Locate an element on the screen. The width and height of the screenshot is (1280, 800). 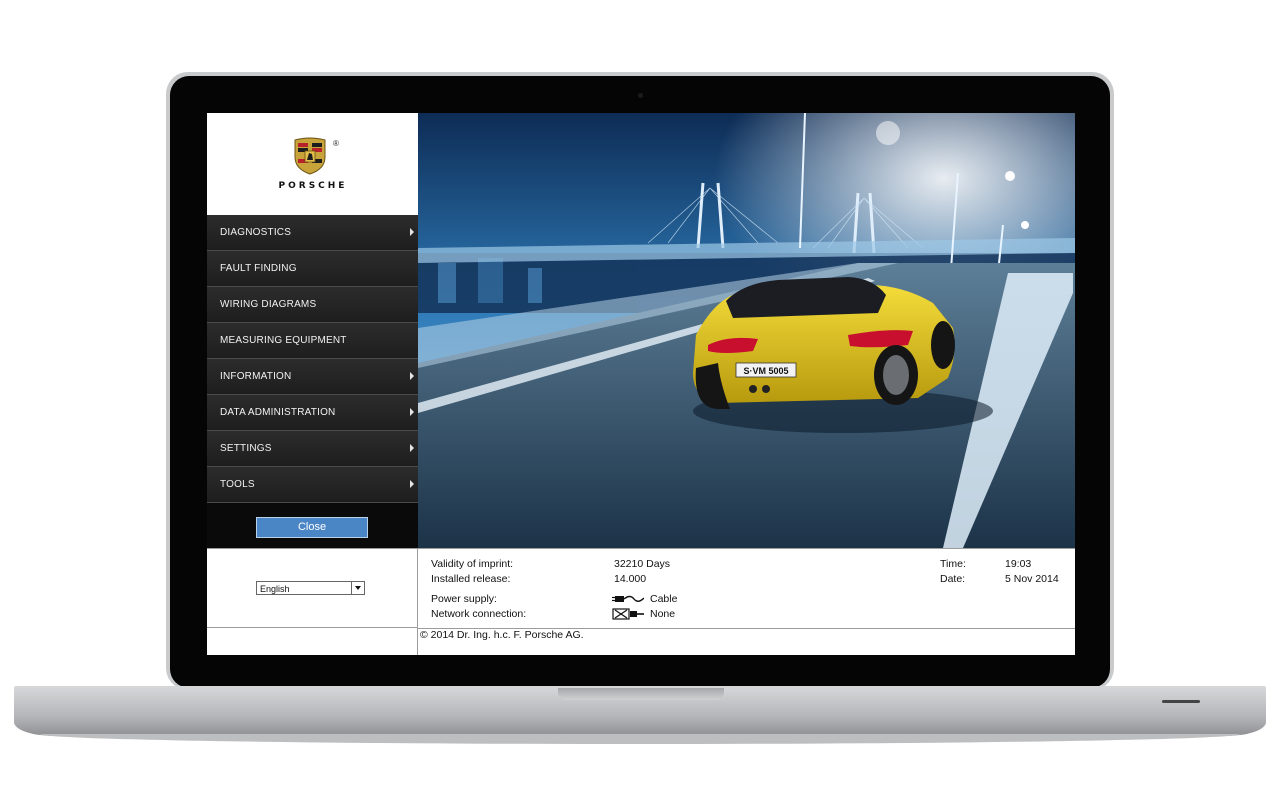
date-label: Date: is located at coordinates (953, 579).